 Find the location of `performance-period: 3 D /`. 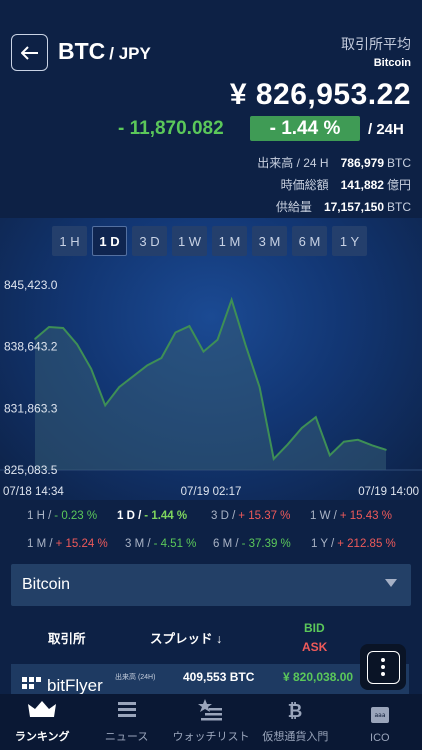

performance-period: 3 D / is located at coordinates (223, 516).